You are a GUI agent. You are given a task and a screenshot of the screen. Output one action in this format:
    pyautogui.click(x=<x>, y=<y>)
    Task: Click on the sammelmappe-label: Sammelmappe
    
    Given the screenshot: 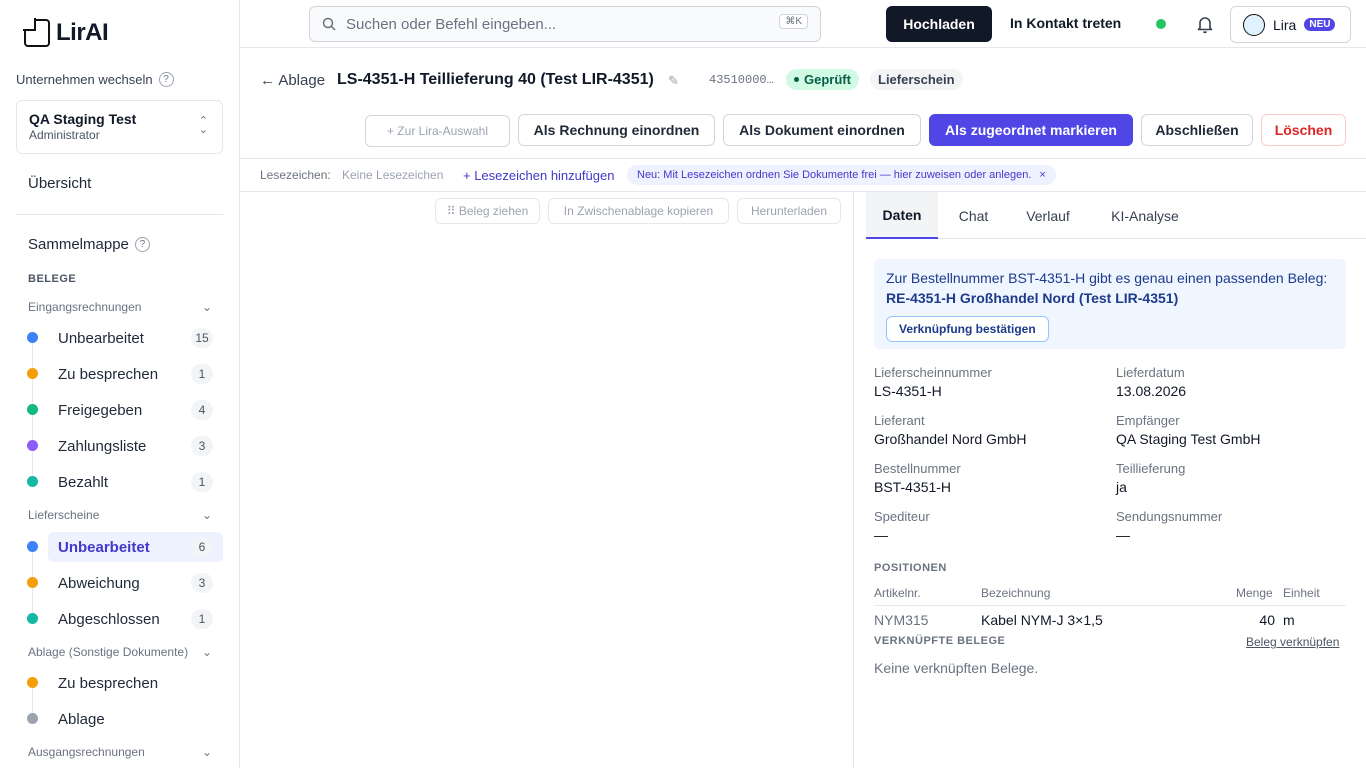 What is the action you would take?
    pyautogui.click(x=78, y=244)
    